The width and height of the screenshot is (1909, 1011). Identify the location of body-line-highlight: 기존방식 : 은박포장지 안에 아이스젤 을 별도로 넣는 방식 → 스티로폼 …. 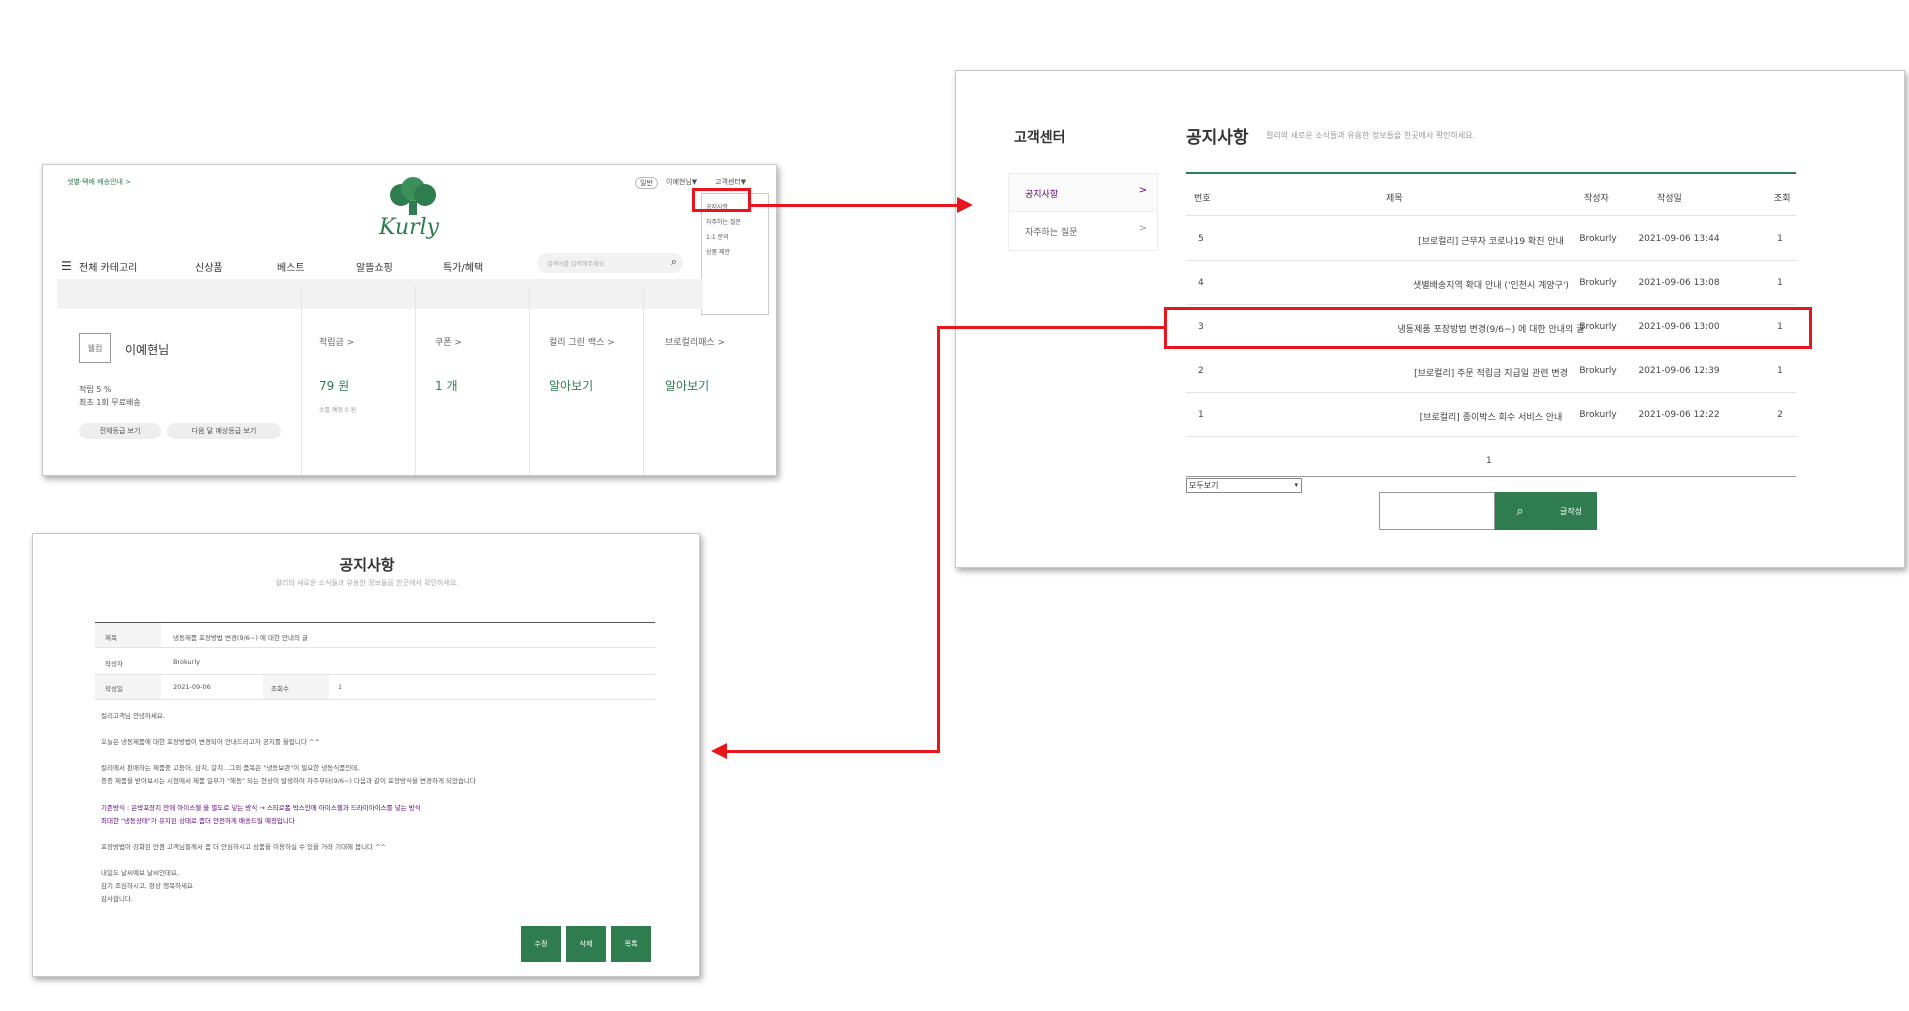
(261, 808).